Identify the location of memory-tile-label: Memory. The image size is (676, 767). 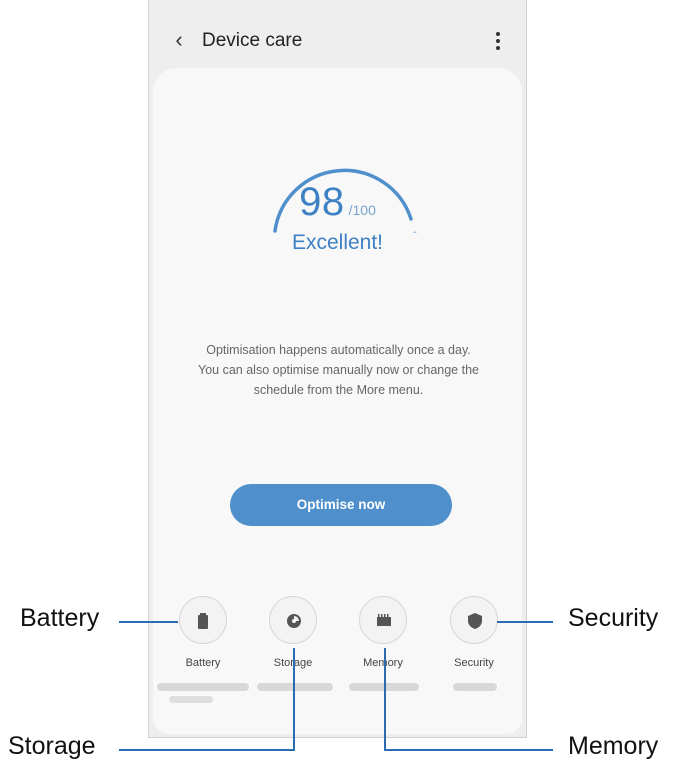
(383, 663).